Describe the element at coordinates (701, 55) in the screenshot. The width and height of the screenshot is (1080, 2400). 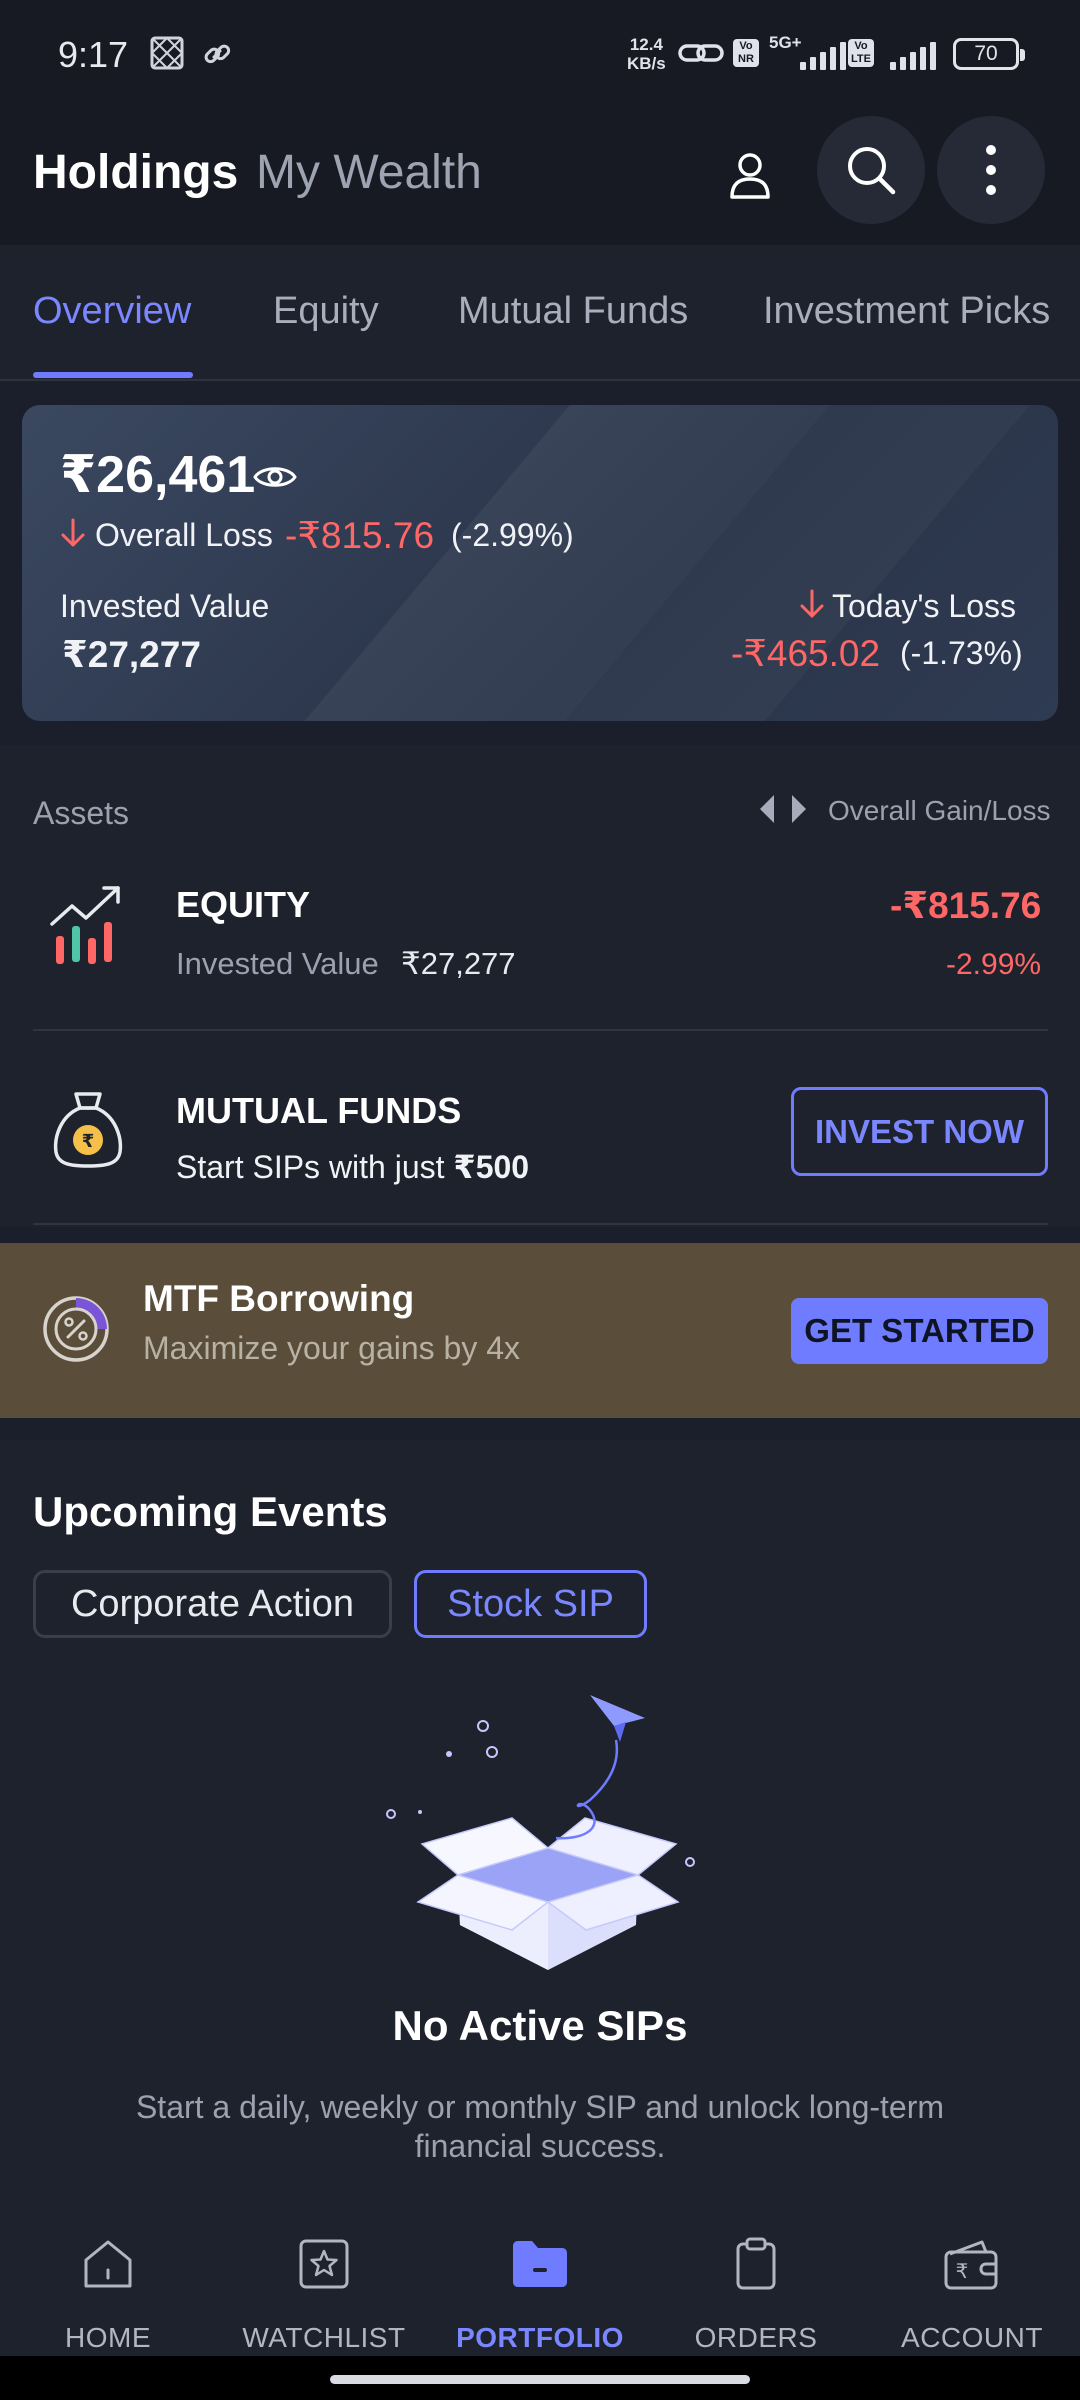
I see `hotspot-icon` at that location.